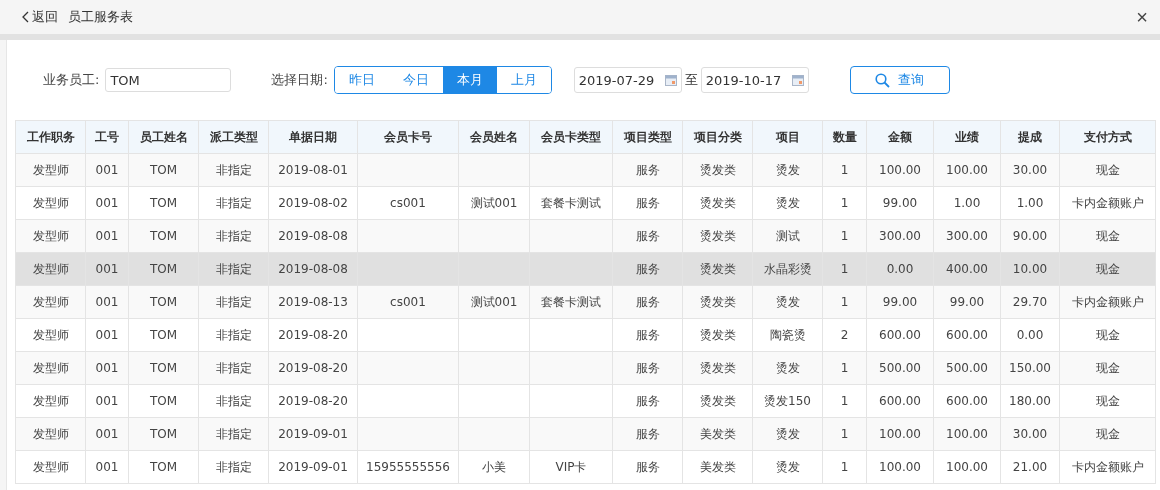 Image resolution: width=1160 pixels, height=490 pixels. What do you see at coordinates (494, 467) in the screenshot?
I see `table-cell: 小美` at bounding box center [494, 467].